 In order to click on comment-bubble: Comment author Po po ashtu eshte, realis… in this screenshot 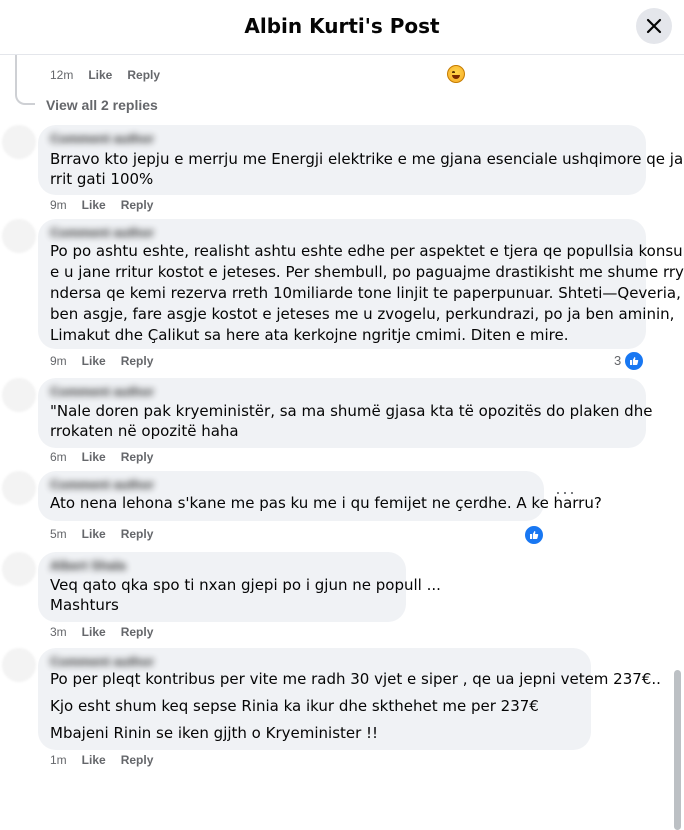, I will do `click(361, 284)`.